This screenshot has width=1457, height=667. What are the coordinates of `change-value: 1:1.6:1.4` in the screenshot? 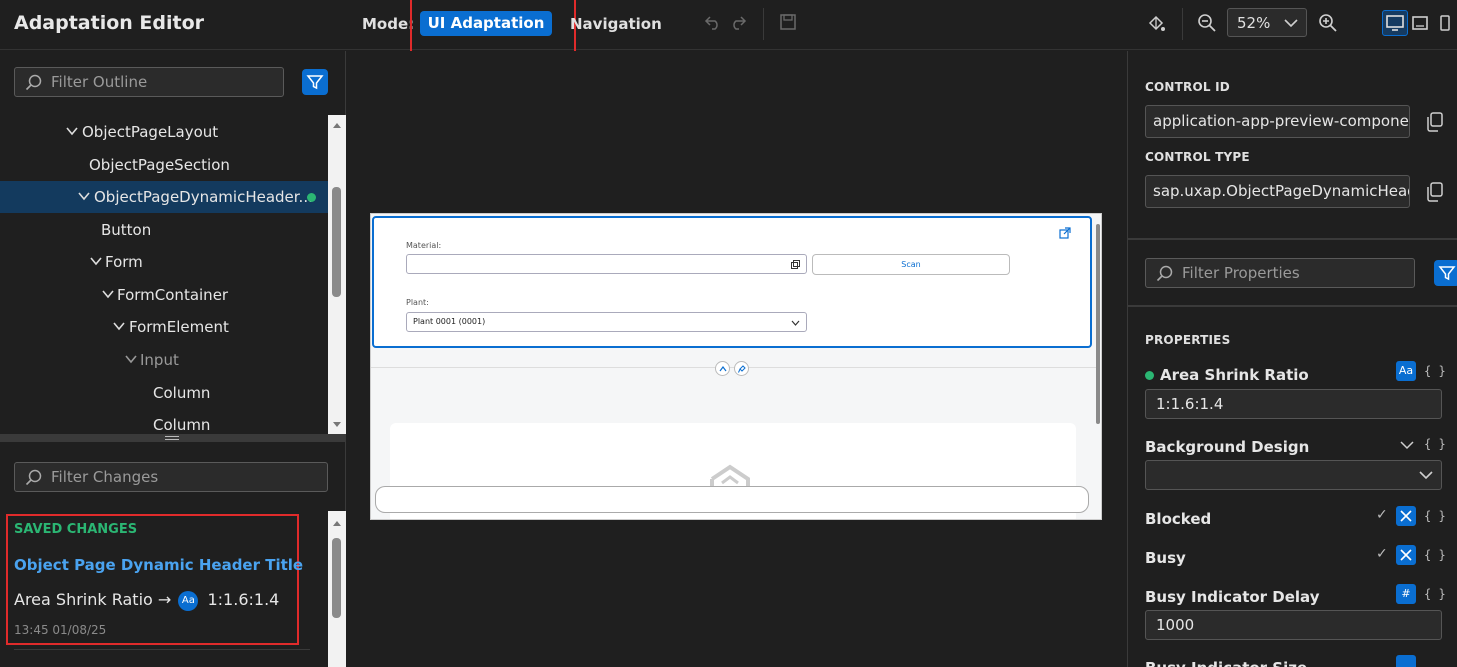 It's located at (243, 599).